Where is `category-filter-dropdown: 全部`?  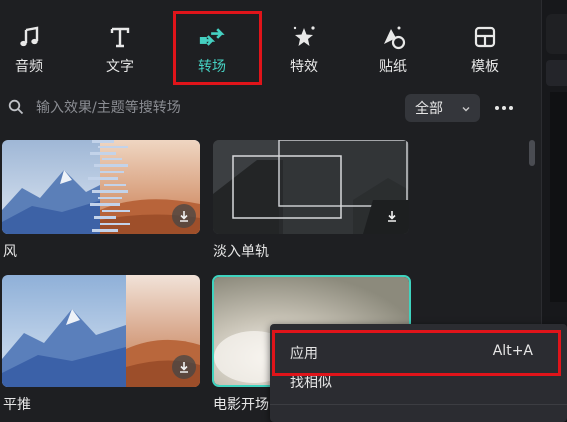
category-filter-dropdown: 全部 is located at coordinates (442, 108).